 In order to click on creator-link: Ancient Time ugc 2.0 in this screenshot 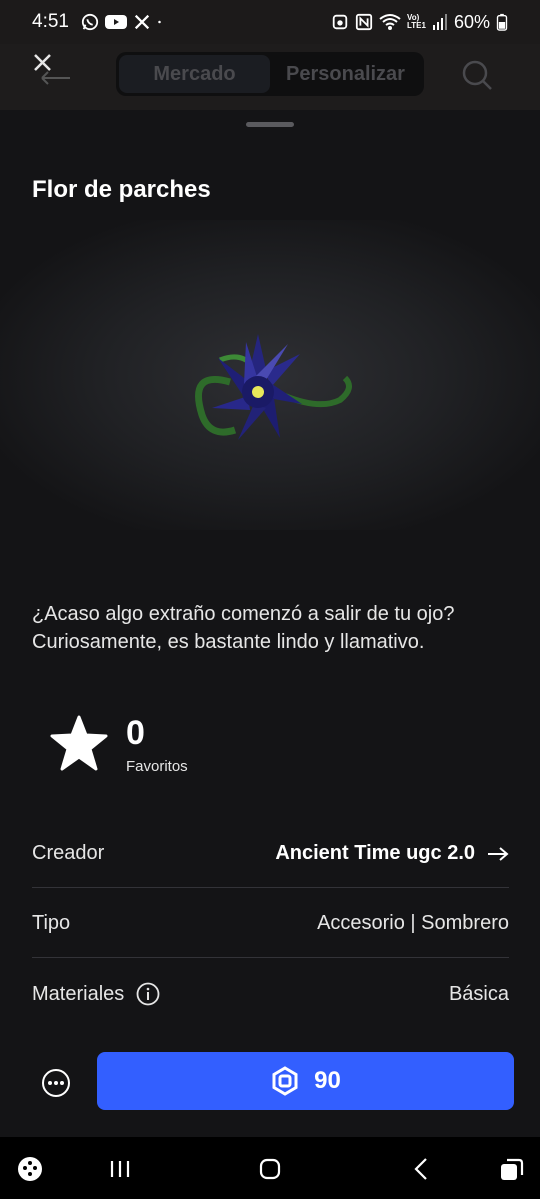, I will do `click(392, 853)`.